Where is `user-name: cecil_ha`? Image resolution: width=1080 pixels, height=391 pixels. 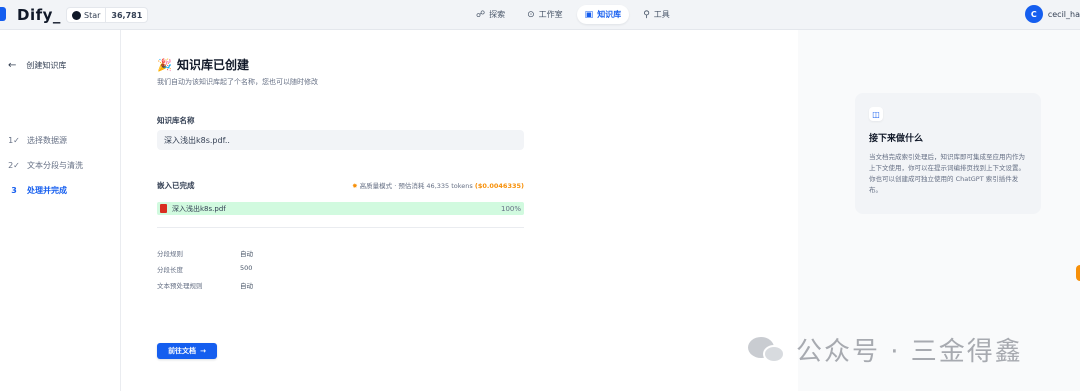
user-name: cecil_ha is located at coordinates (1063, 14).